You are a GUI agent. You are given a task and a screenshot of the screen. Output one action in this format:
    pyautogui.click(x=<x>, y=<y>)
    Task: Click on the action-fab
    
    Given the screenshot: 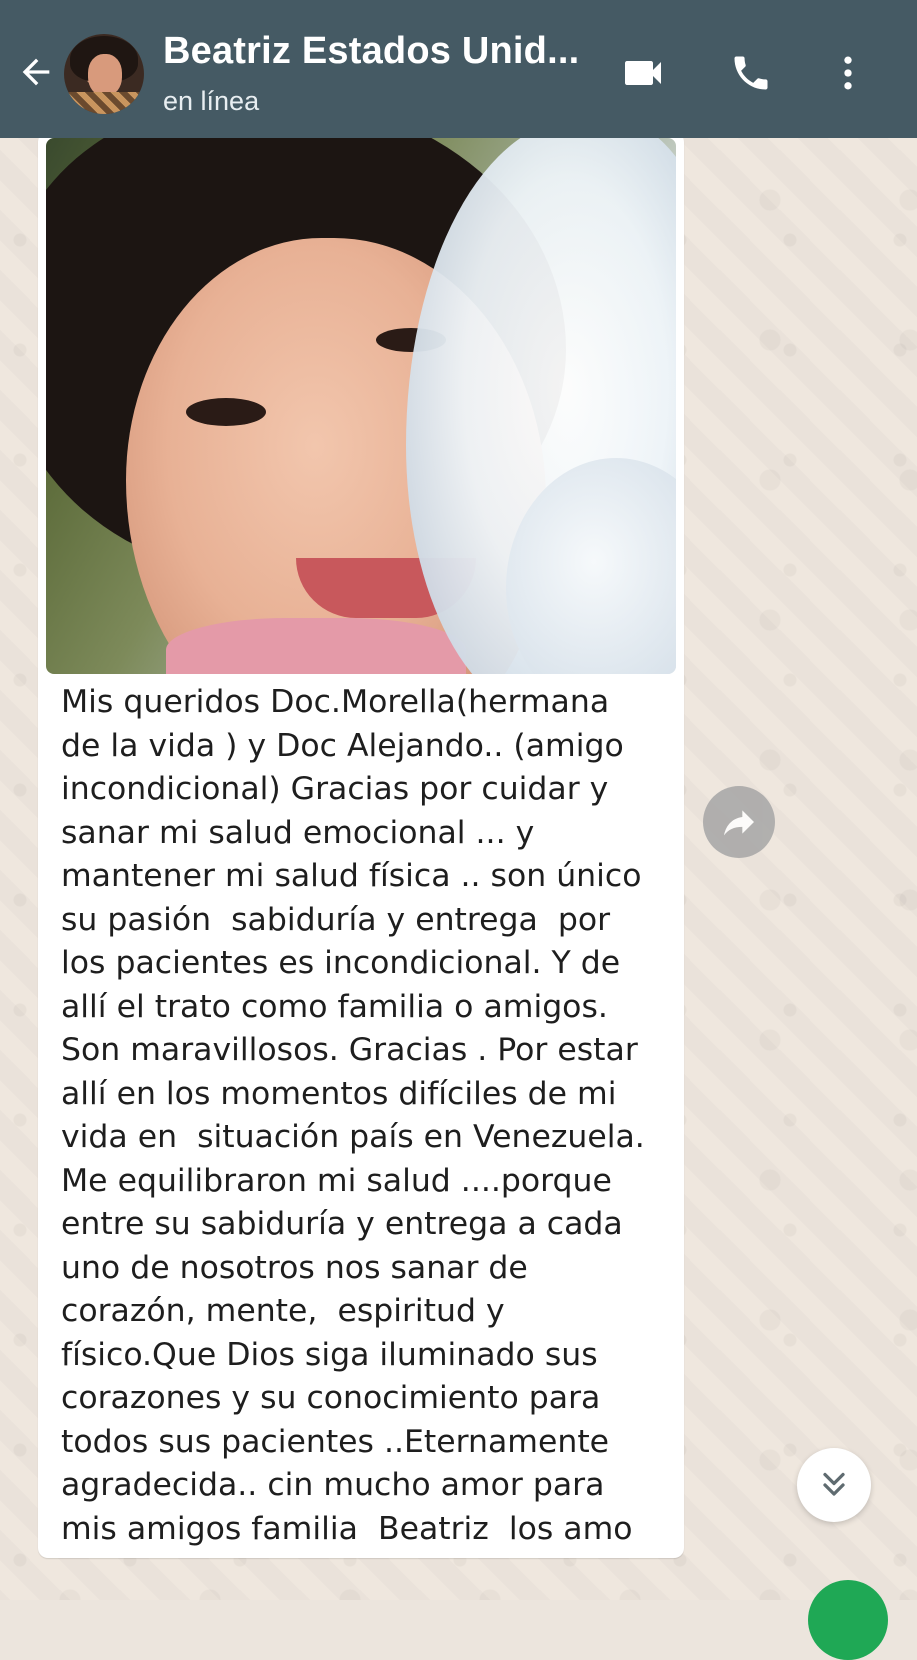 What is the action you would take?
    pyautogui.click(x=848, y=1620)
    